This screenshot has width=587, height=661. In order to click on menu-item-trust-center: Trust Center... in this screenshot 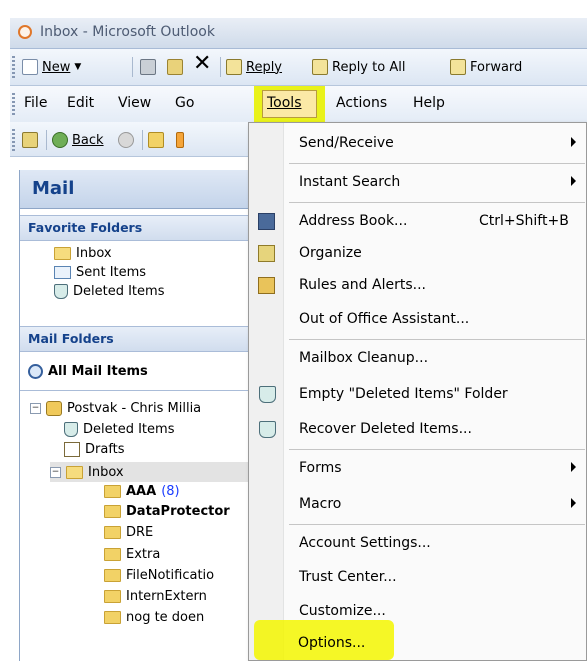, I will do `click(417, 578)`.